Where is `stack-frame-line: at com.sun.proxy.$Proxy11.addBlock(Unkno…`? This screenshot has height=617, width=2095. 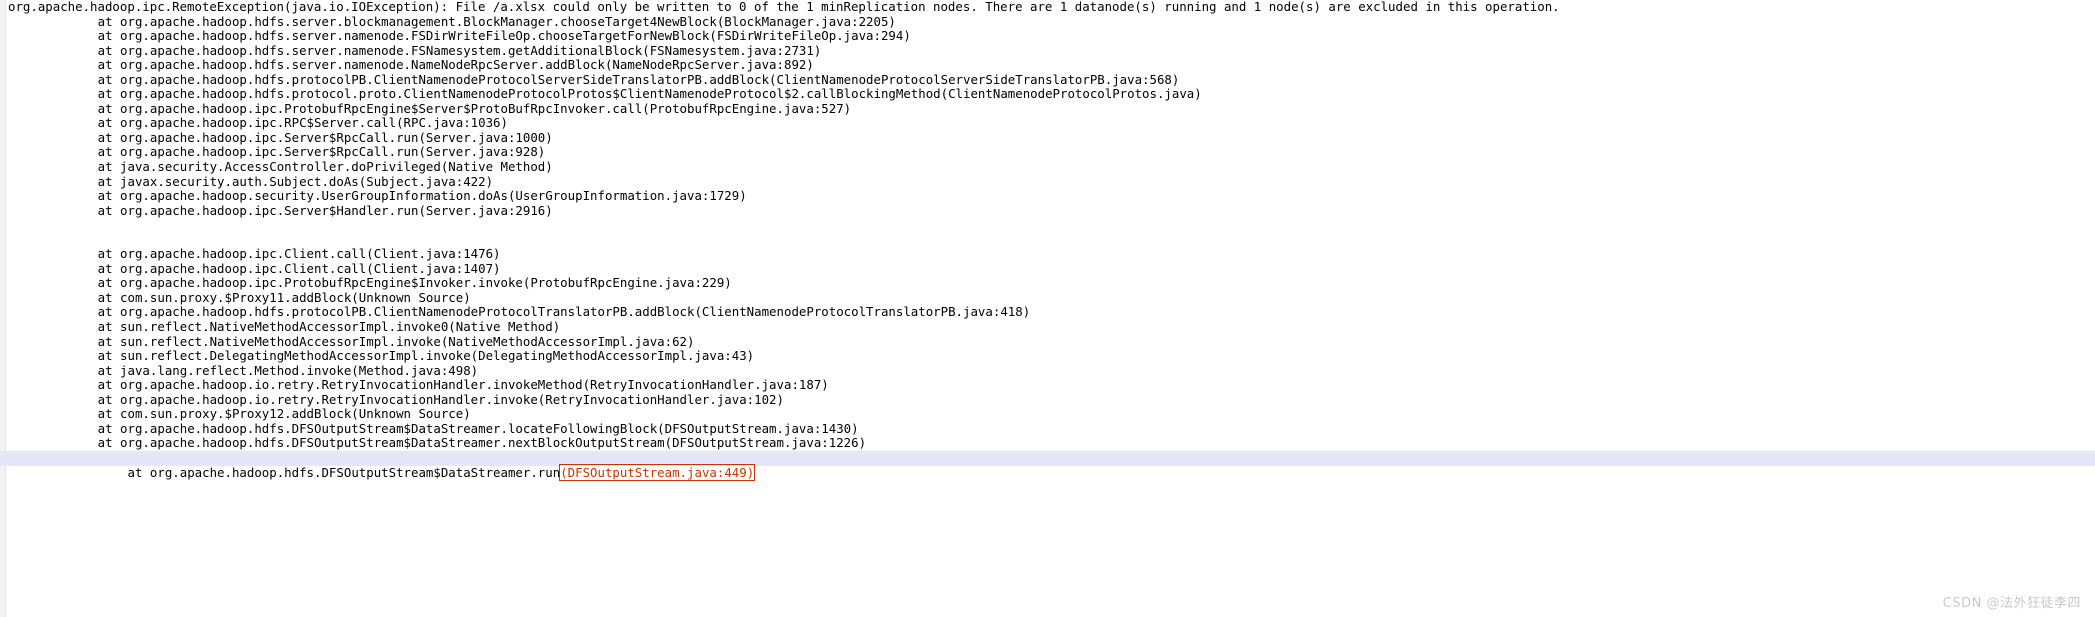 stack-frame-line: at com.sun.proxy.$Proxy11.addBlock(Unkno… is located at coordinates (1047, 298).